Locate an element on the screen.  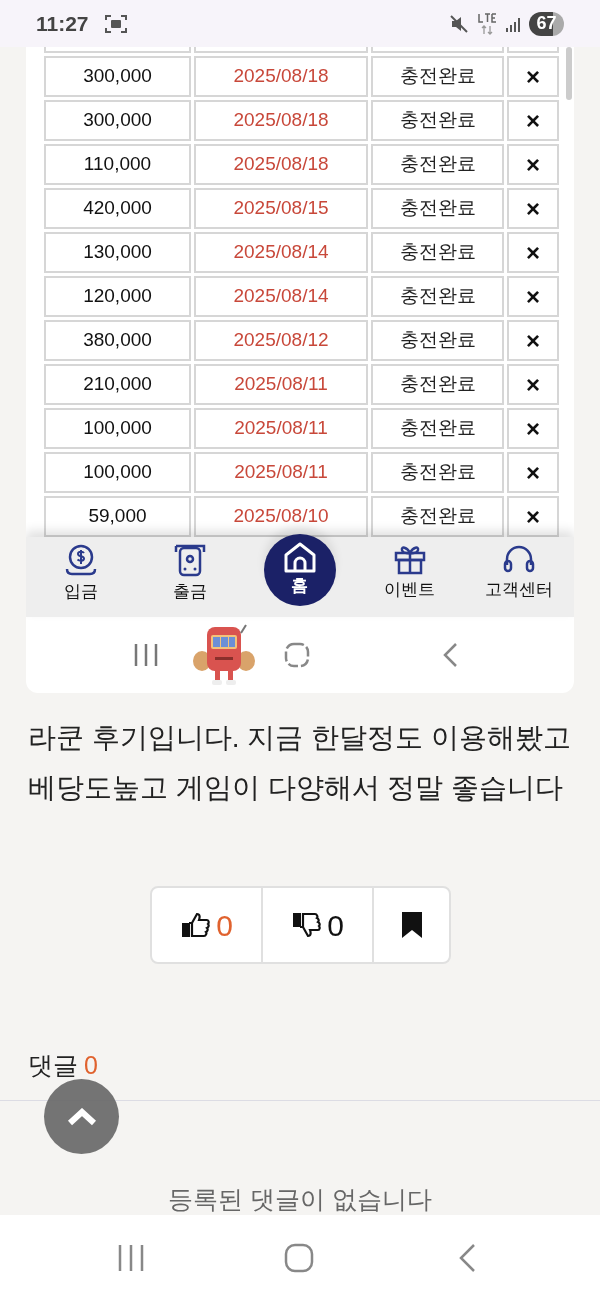
nav-tab: 출금 is located at coordinates (190, 577).